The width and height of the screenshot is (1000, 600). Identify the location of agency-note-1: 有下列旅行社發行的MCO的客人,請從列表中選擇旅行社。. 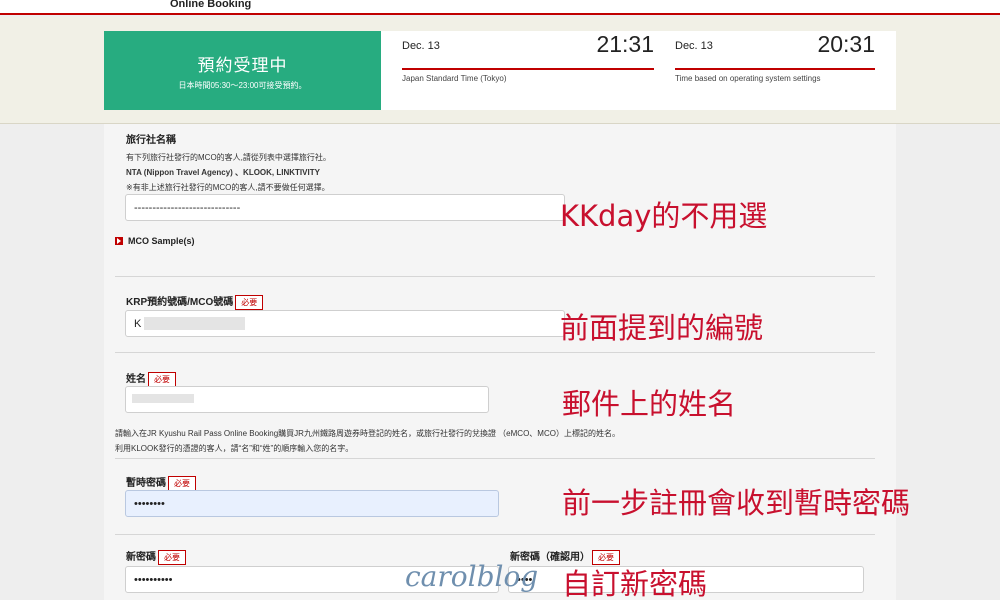
(228, 157).